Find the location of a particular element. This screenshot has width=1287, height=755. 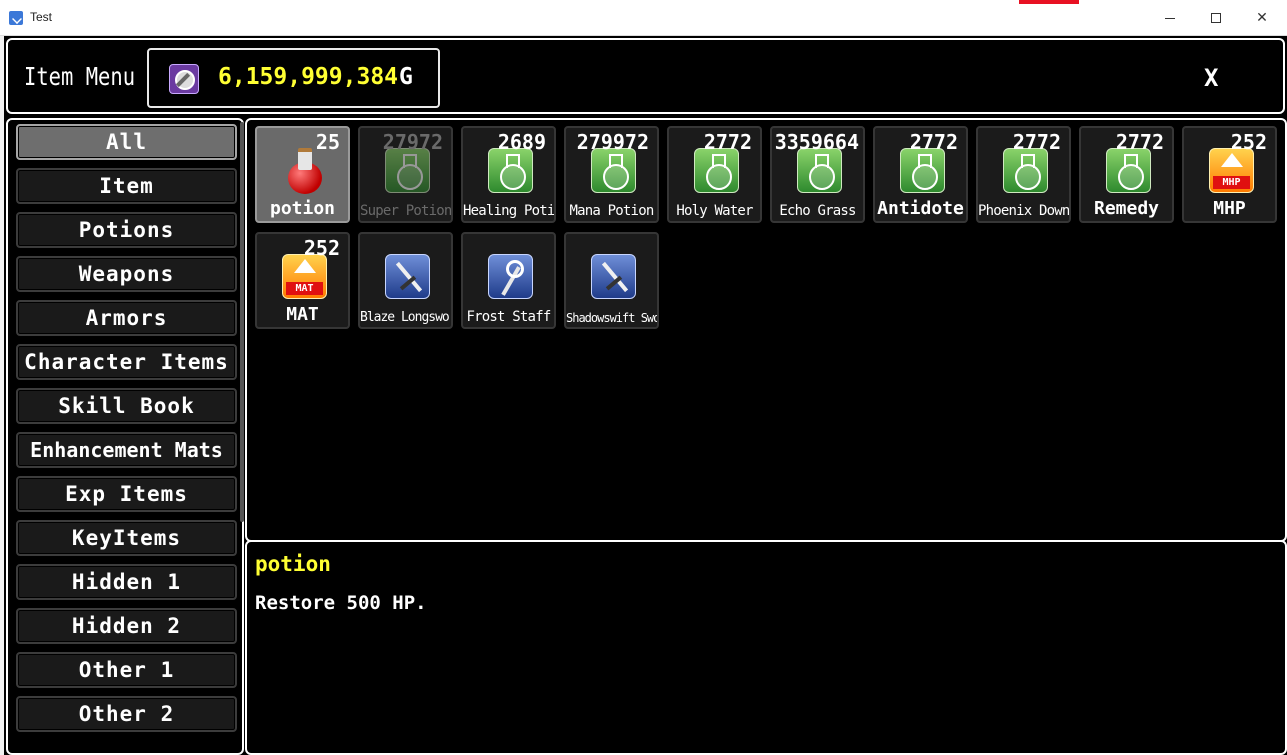

gold-amount: 6,159,999,384 is located at coordinates (308, 77).